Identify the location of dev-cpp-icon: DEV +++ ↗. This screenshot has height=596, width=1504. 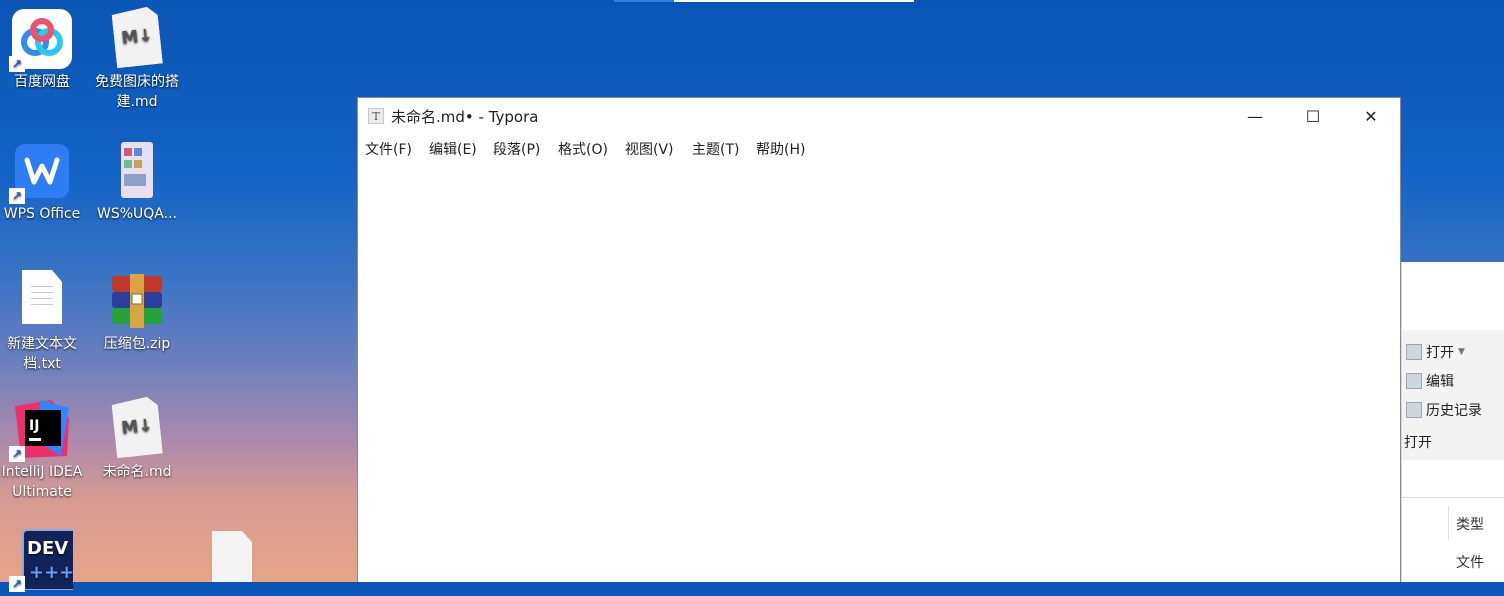
(46, 560).